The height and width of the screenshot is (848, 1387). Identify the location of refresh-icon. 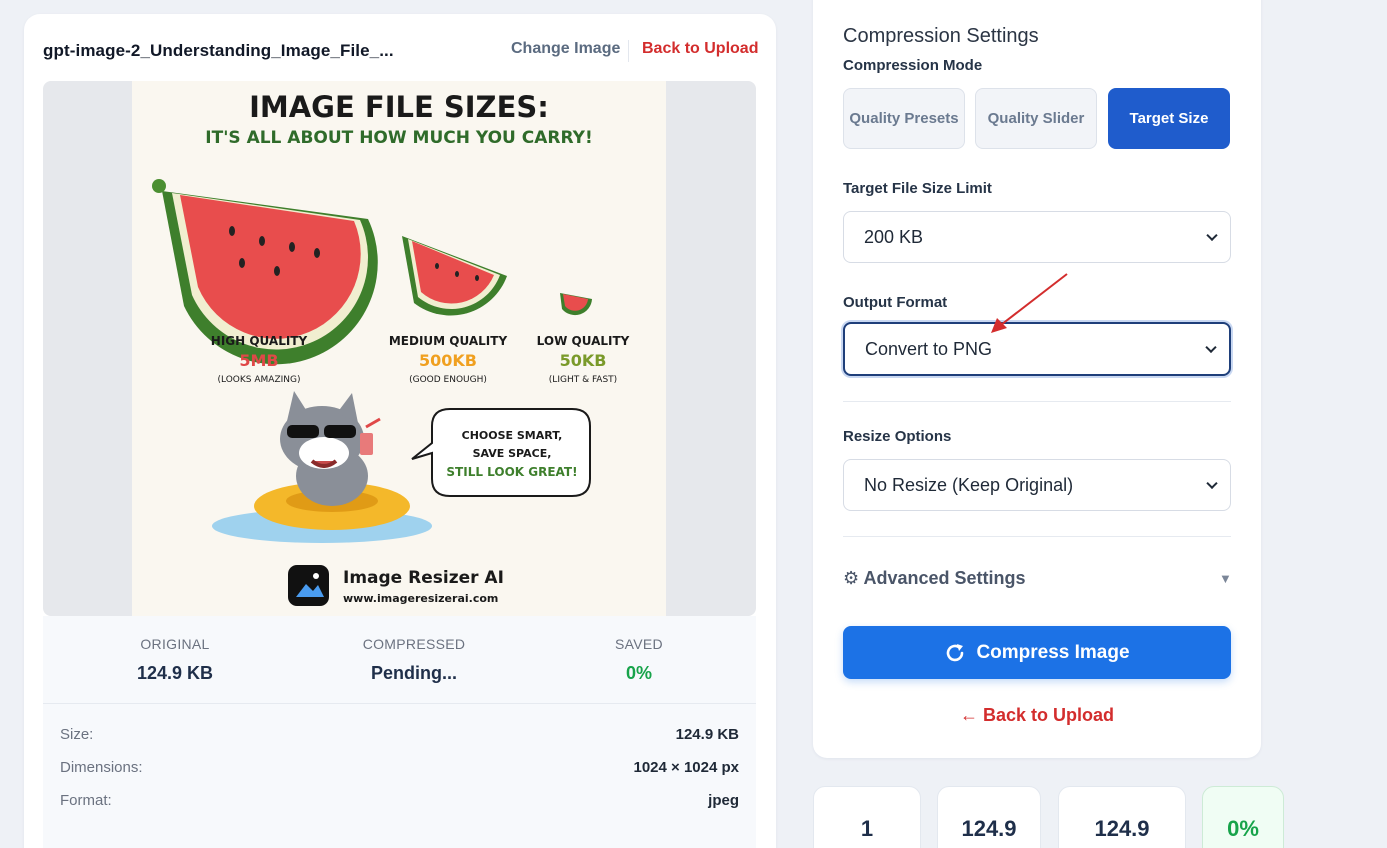
(955, 653).